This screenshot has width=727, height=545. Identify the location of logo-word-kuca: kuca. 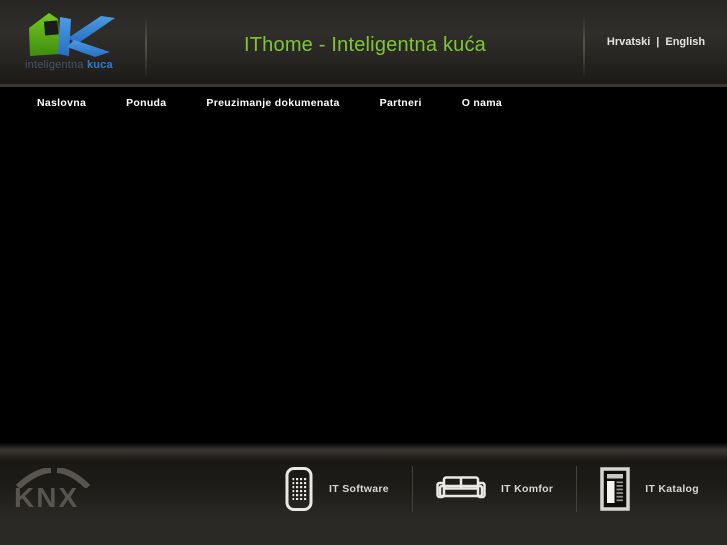
(99, 65).